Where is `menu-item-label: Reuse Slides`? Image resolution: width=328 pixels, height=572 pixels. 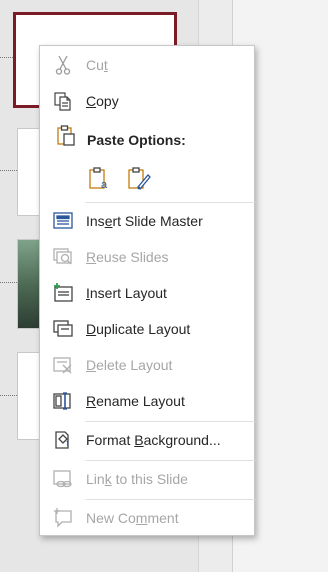
menu-item-label: Reuse Slides is located at coordinates (127, 257).